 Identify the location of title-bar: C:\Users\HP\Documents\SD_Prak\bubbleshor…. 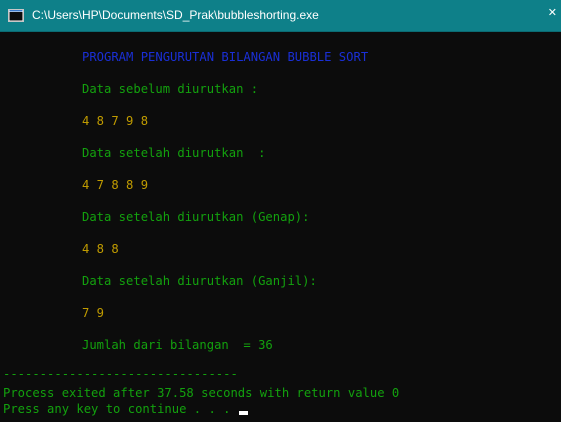
(280, 16).